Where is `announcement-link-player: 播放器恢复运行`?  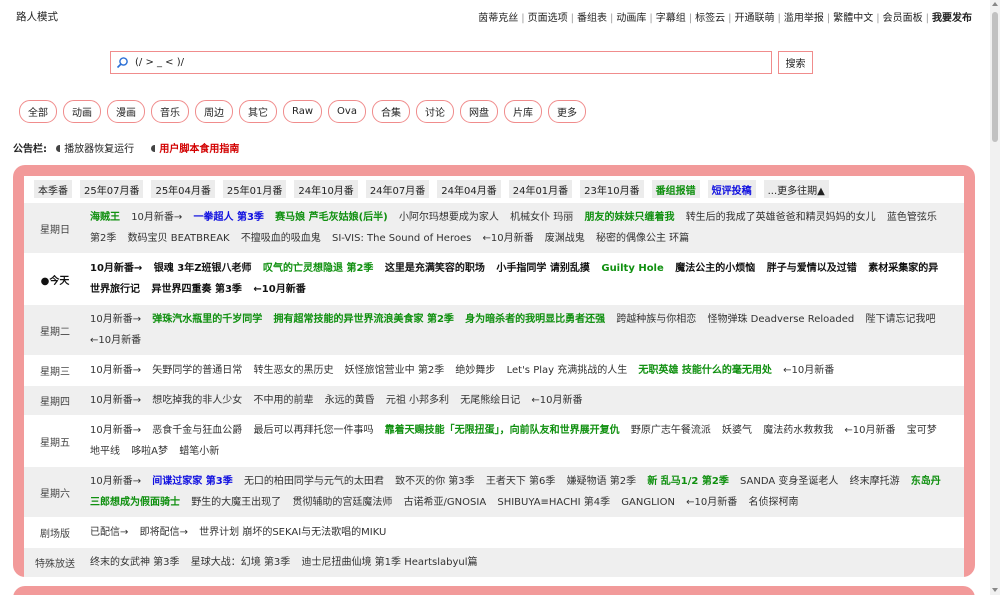 announcement-link-player: 播放器恢复运行 is located at coordinates (99, 149).